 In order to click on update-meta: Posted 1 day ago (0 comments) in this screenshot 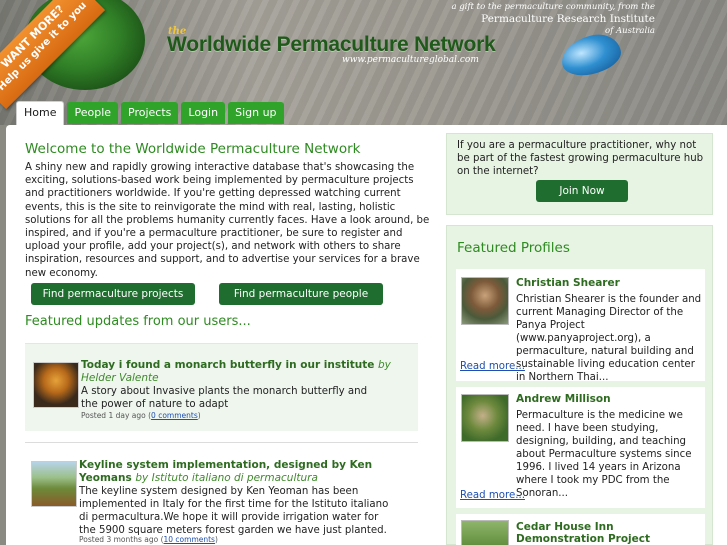, I will do `click(141, 415)`.